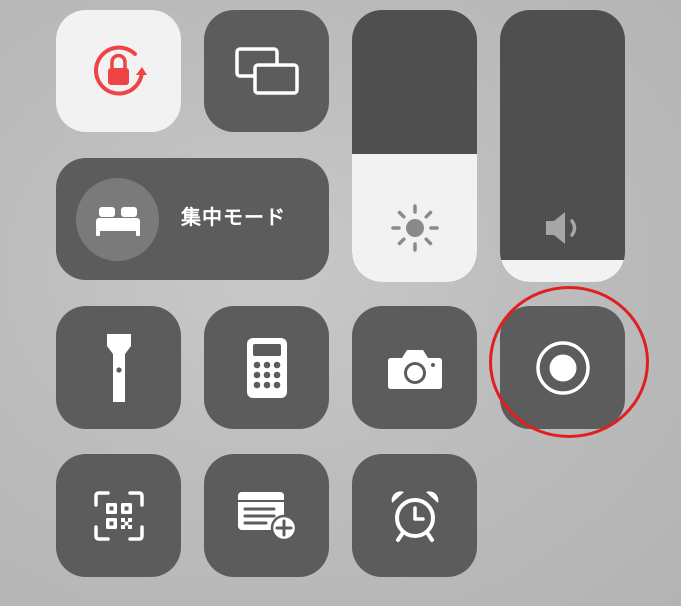 Image resolution: width=681 pixels, height=606 pixels. I want to click on flashlight-icon, so click(119, 368).